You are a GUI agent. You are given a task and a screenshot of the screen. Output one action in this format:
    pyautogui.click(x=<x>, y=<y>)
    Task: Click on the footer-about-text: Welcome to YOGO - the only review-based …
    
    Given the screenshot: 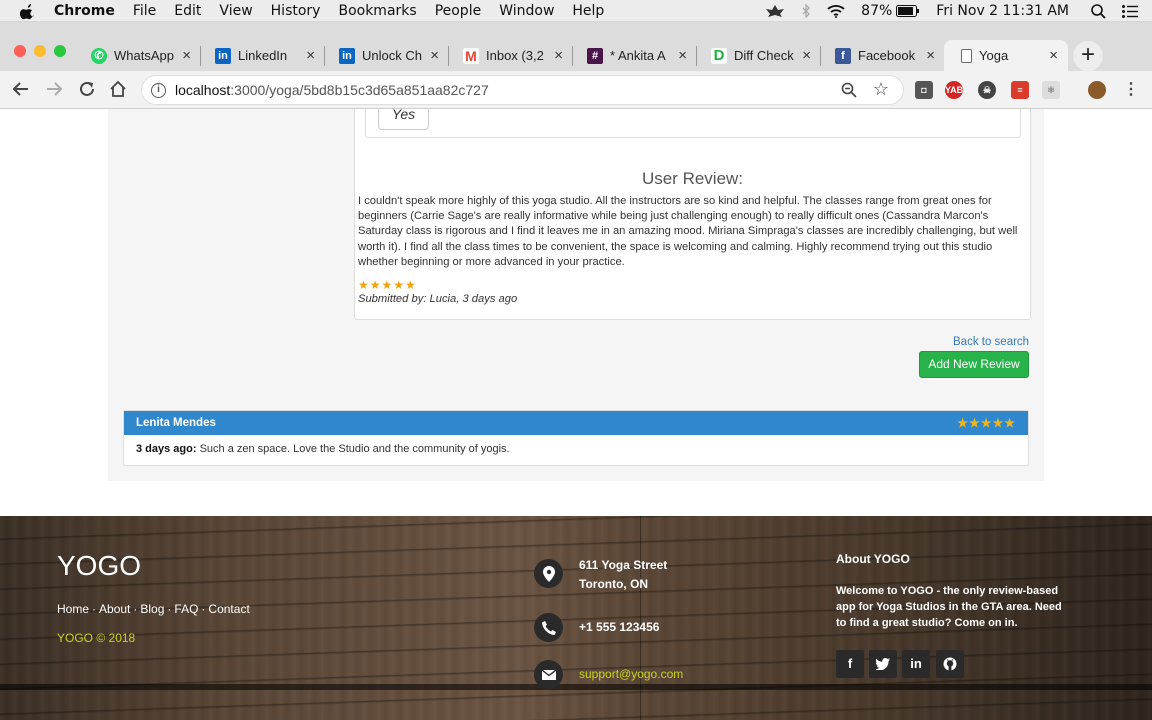 What is the action you would take?
    pyautogui.click(x=949, y=607)
    